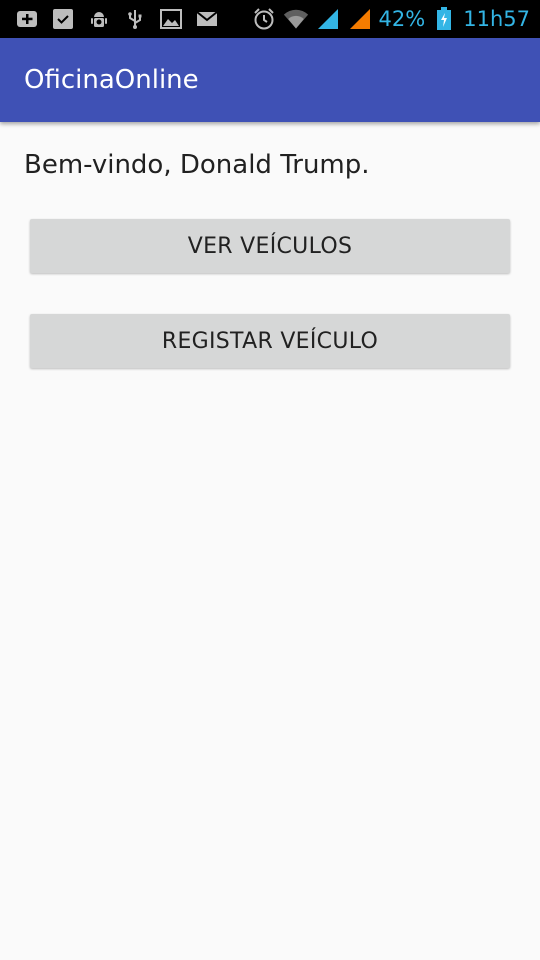 The image size is (540, 960). I want to click on battery-charging-icon, so click(444, 18).